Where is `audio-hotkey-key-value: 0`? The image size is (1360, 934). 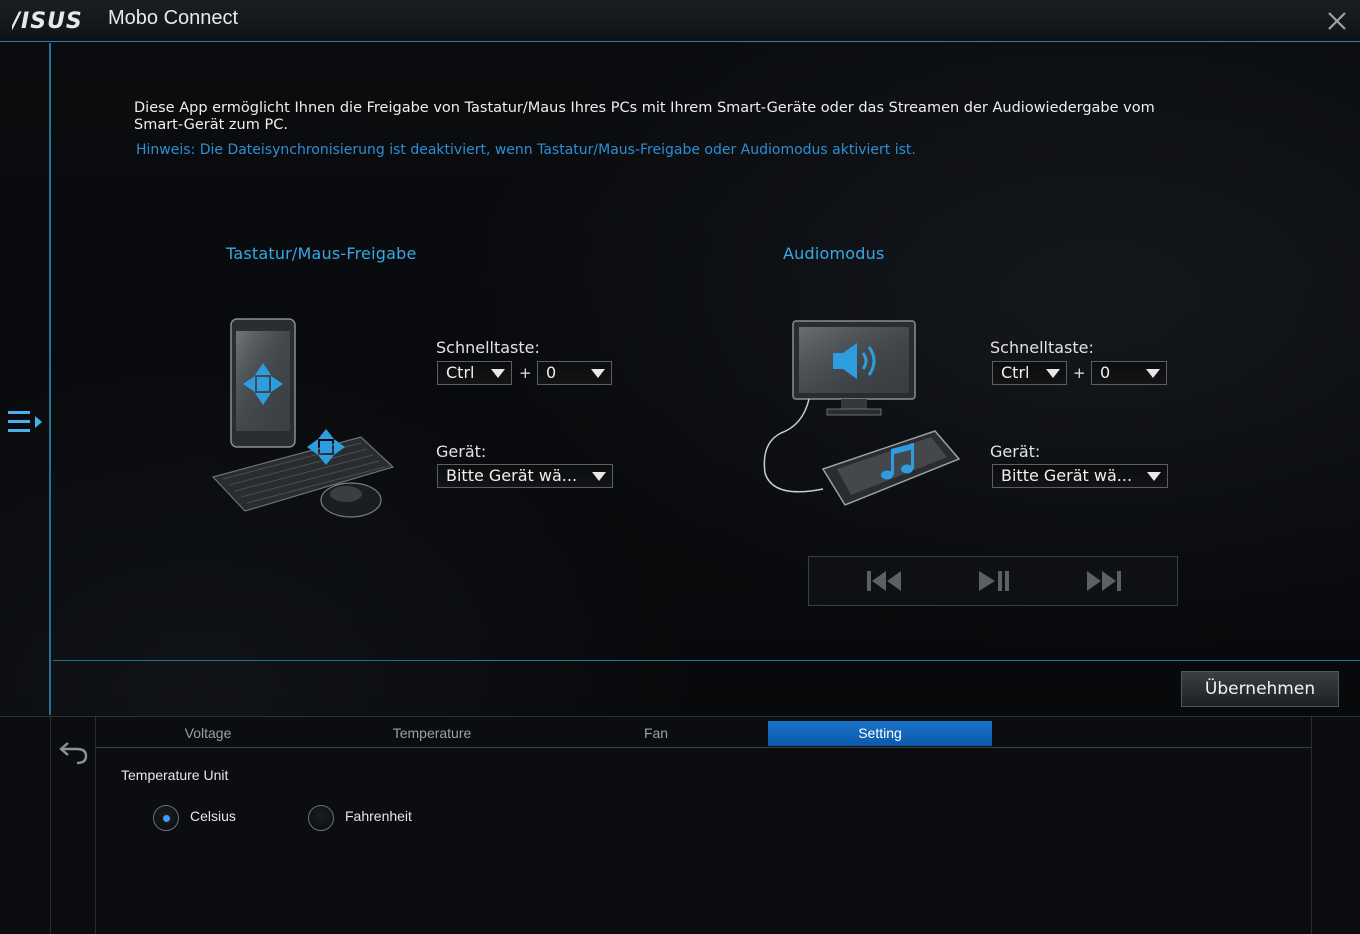 audio-hotkey-key-value: 0 is located at coordinates (1105, 372).